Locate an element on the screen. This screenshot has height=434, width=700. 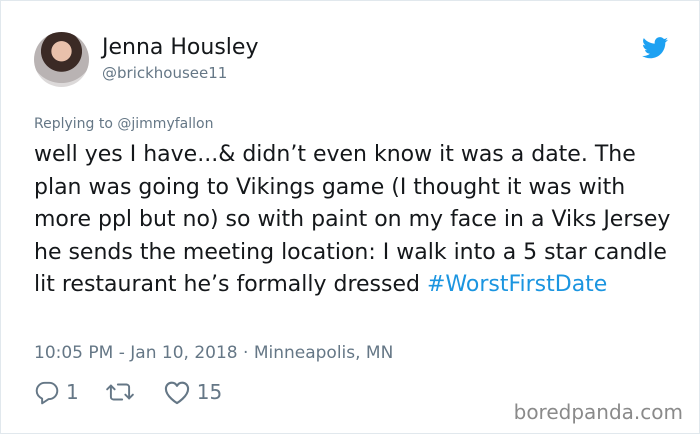
retweet-icon is located at coordinates (119, 392).